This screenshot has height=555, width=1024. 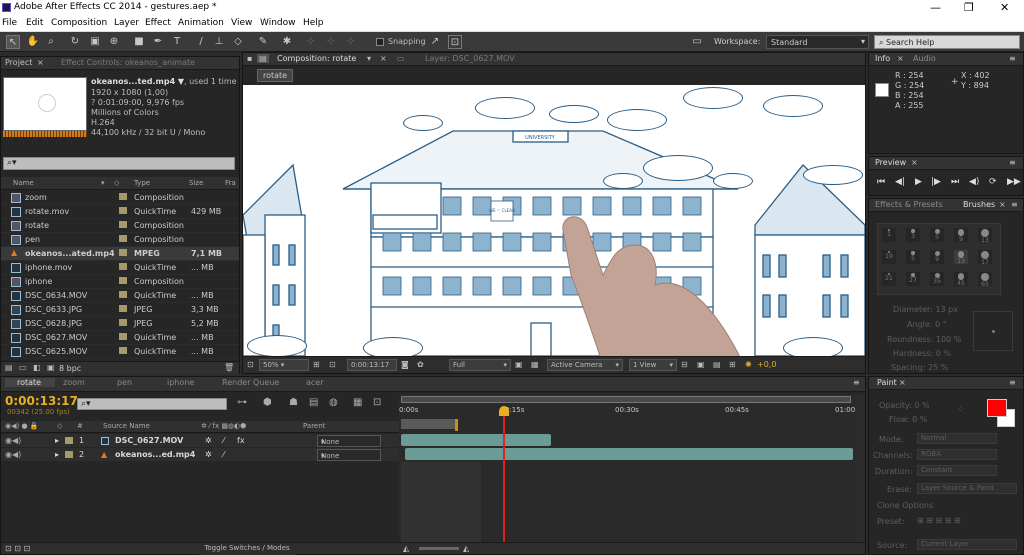 What do you see at coordinates (75, 42) in the screenshot?
I see `rotate-tool-icon: ↻` at bounding box center [75, 42].